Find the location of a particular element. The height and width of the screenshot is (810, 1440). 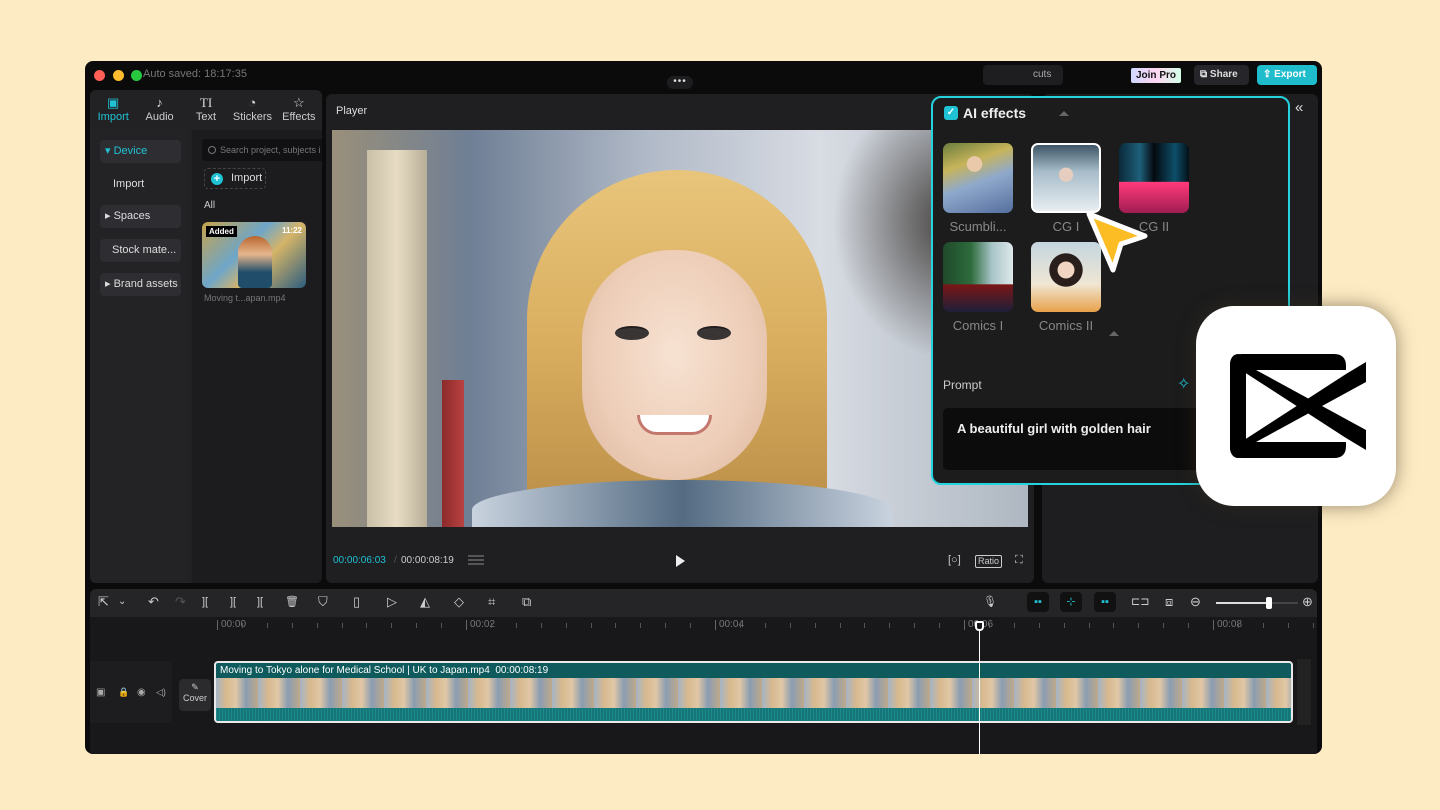

lock-icon: 🔒 is located at coordinates (123, 692).